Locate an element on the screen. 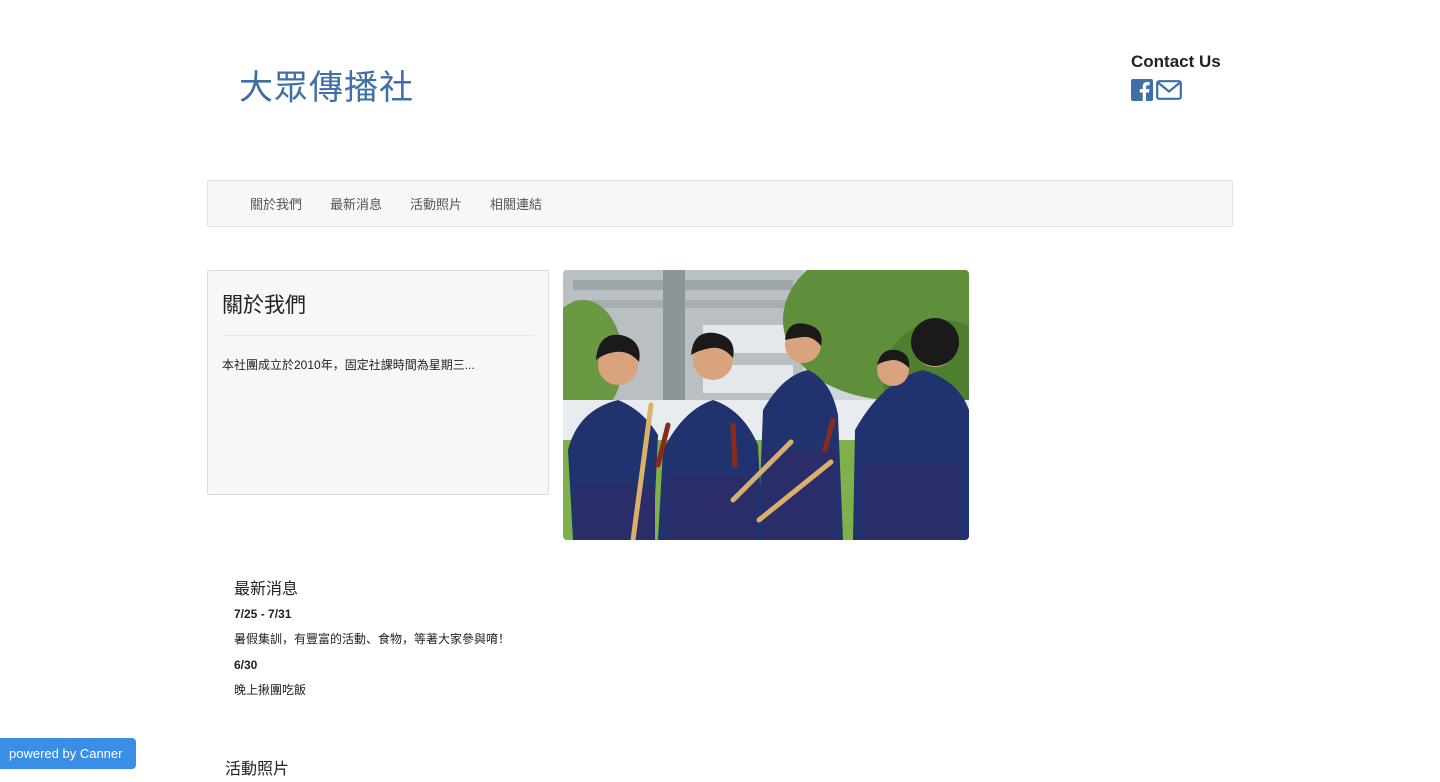  nav-item-about: 關於我們 is located at coordinates (276, 203).